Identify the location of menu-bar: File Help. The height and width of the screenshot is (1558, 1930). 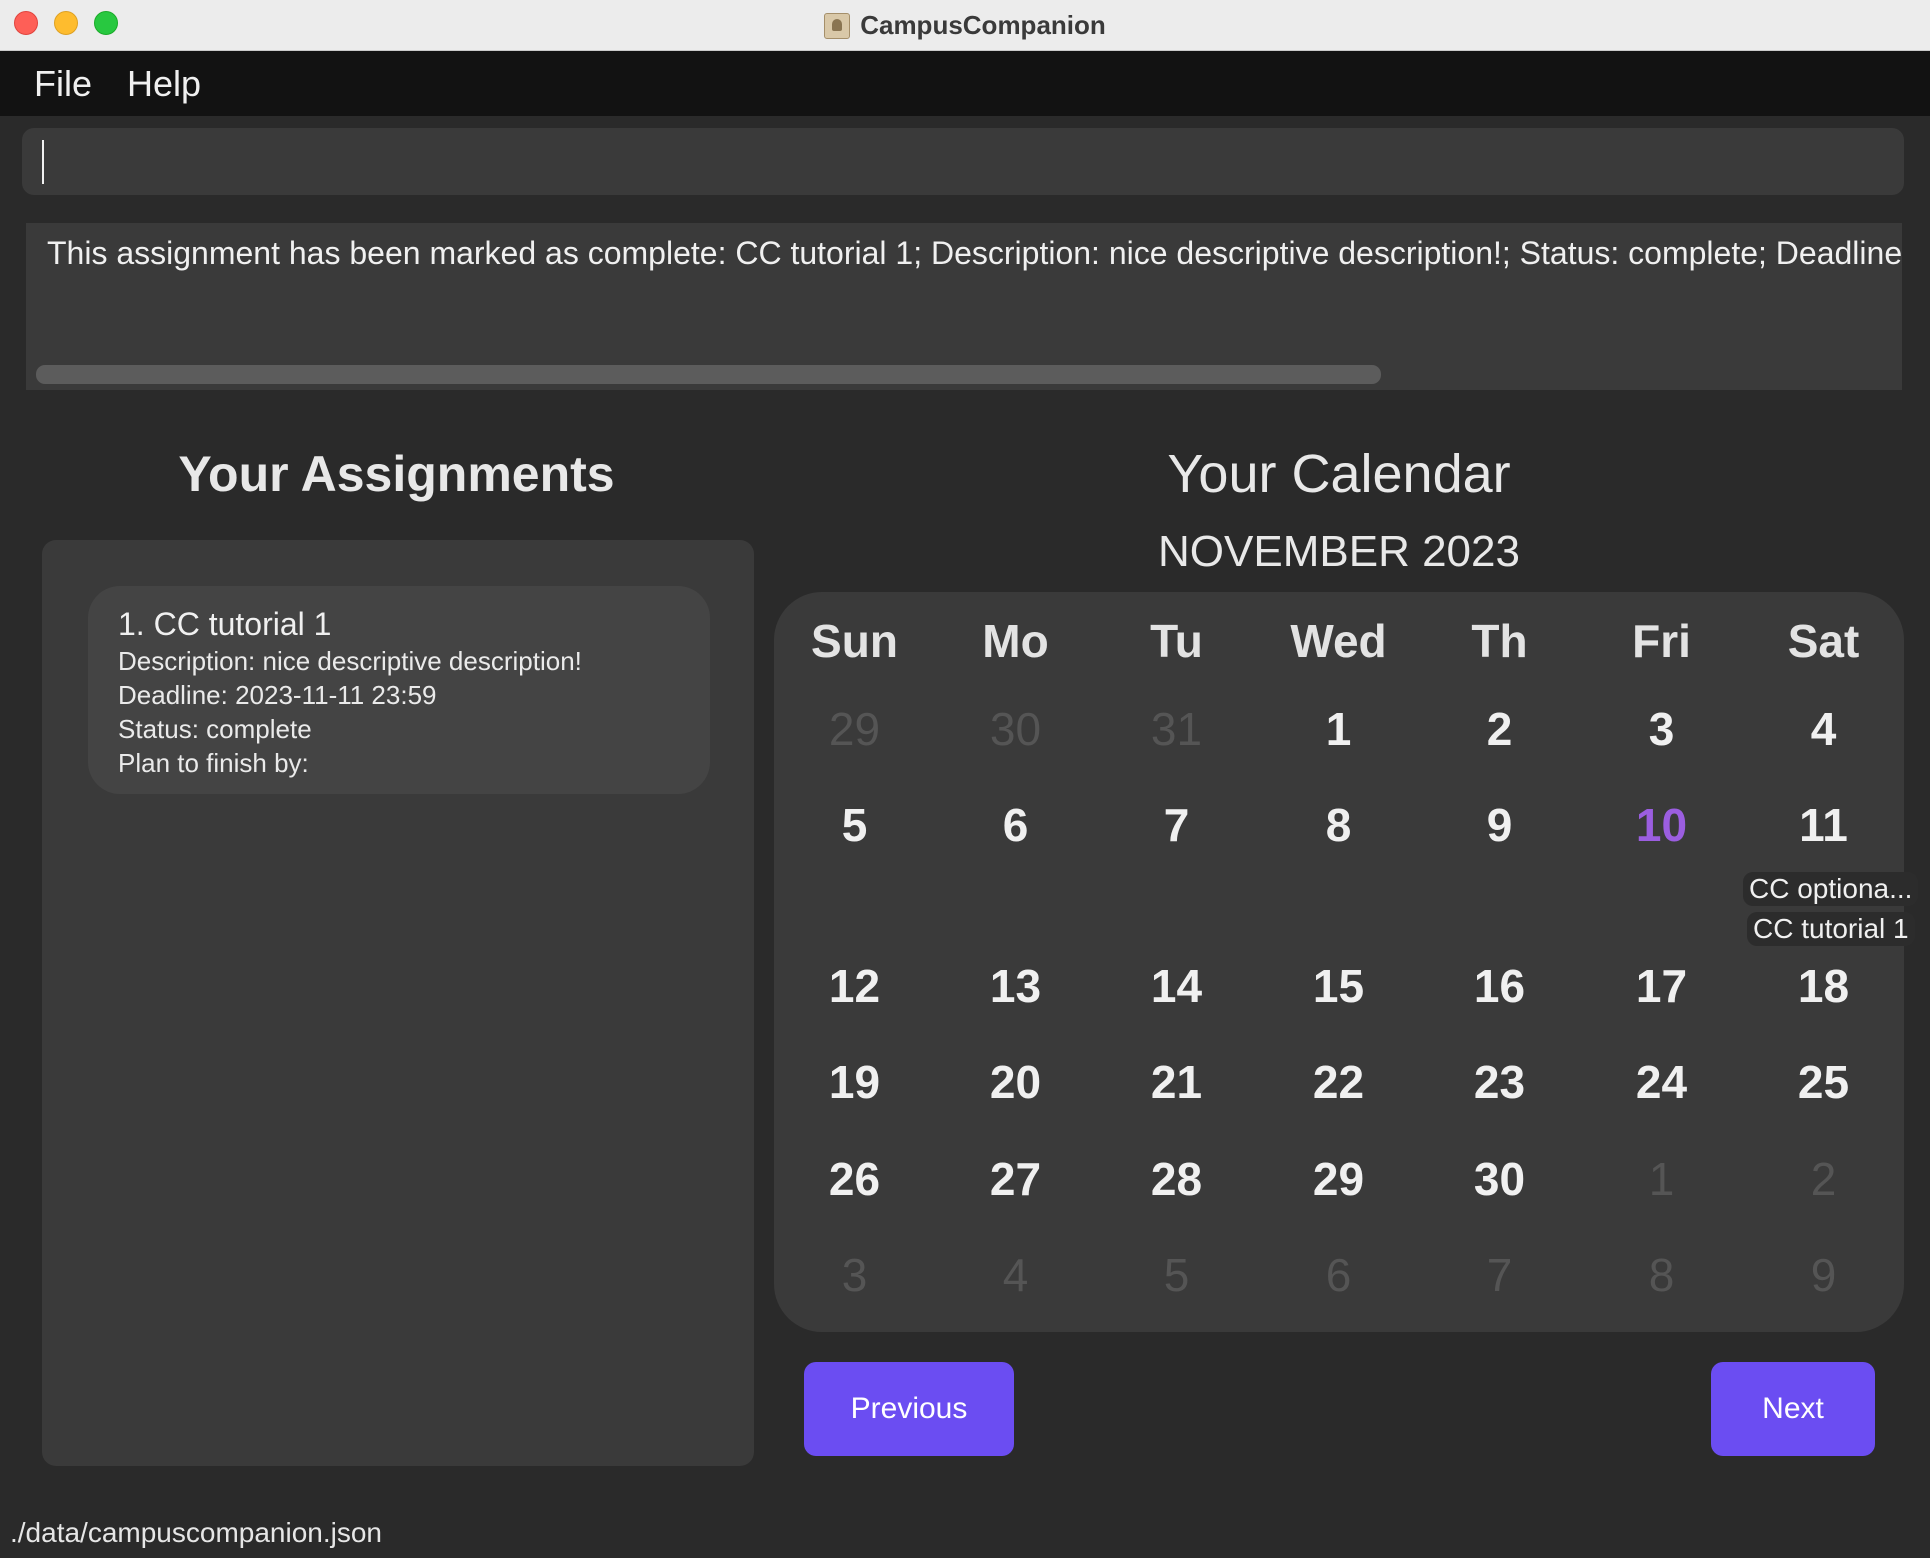
(965, 83).